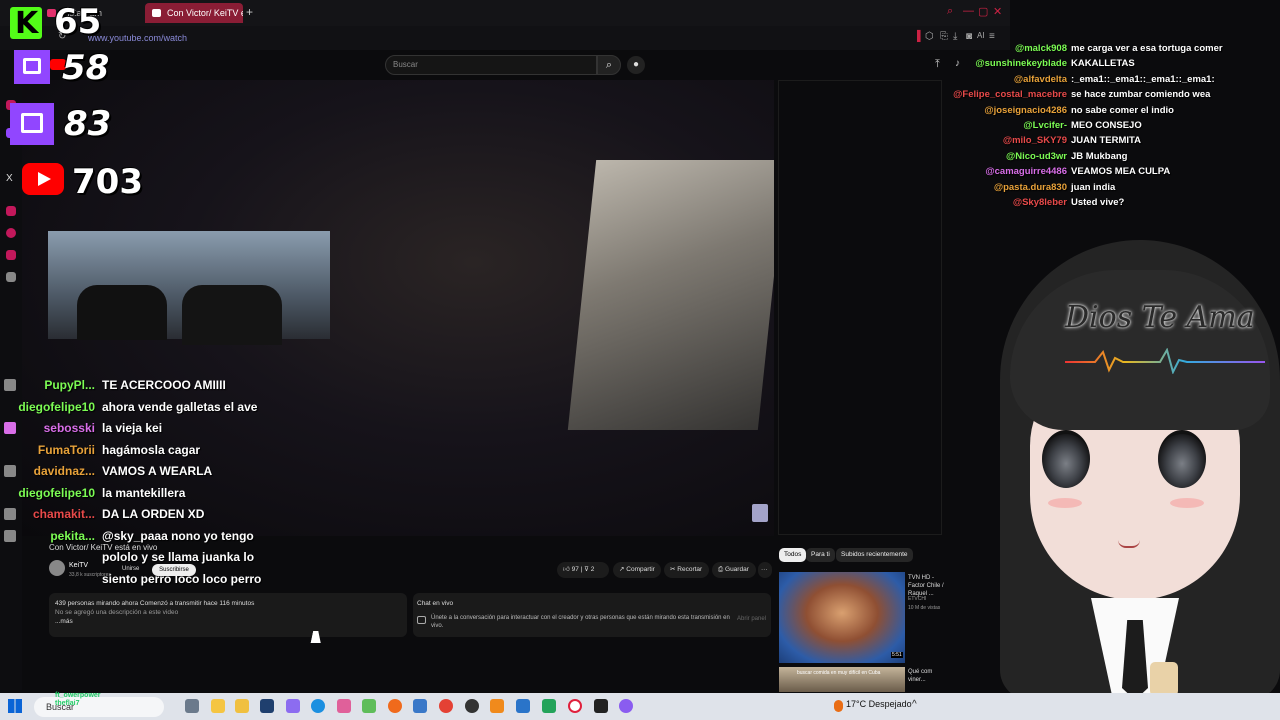 This screenshot has width=1280, height=720. Describe the element at coordinates (15, 706) in the screenshot. I see `windows-start-icon` at that location.